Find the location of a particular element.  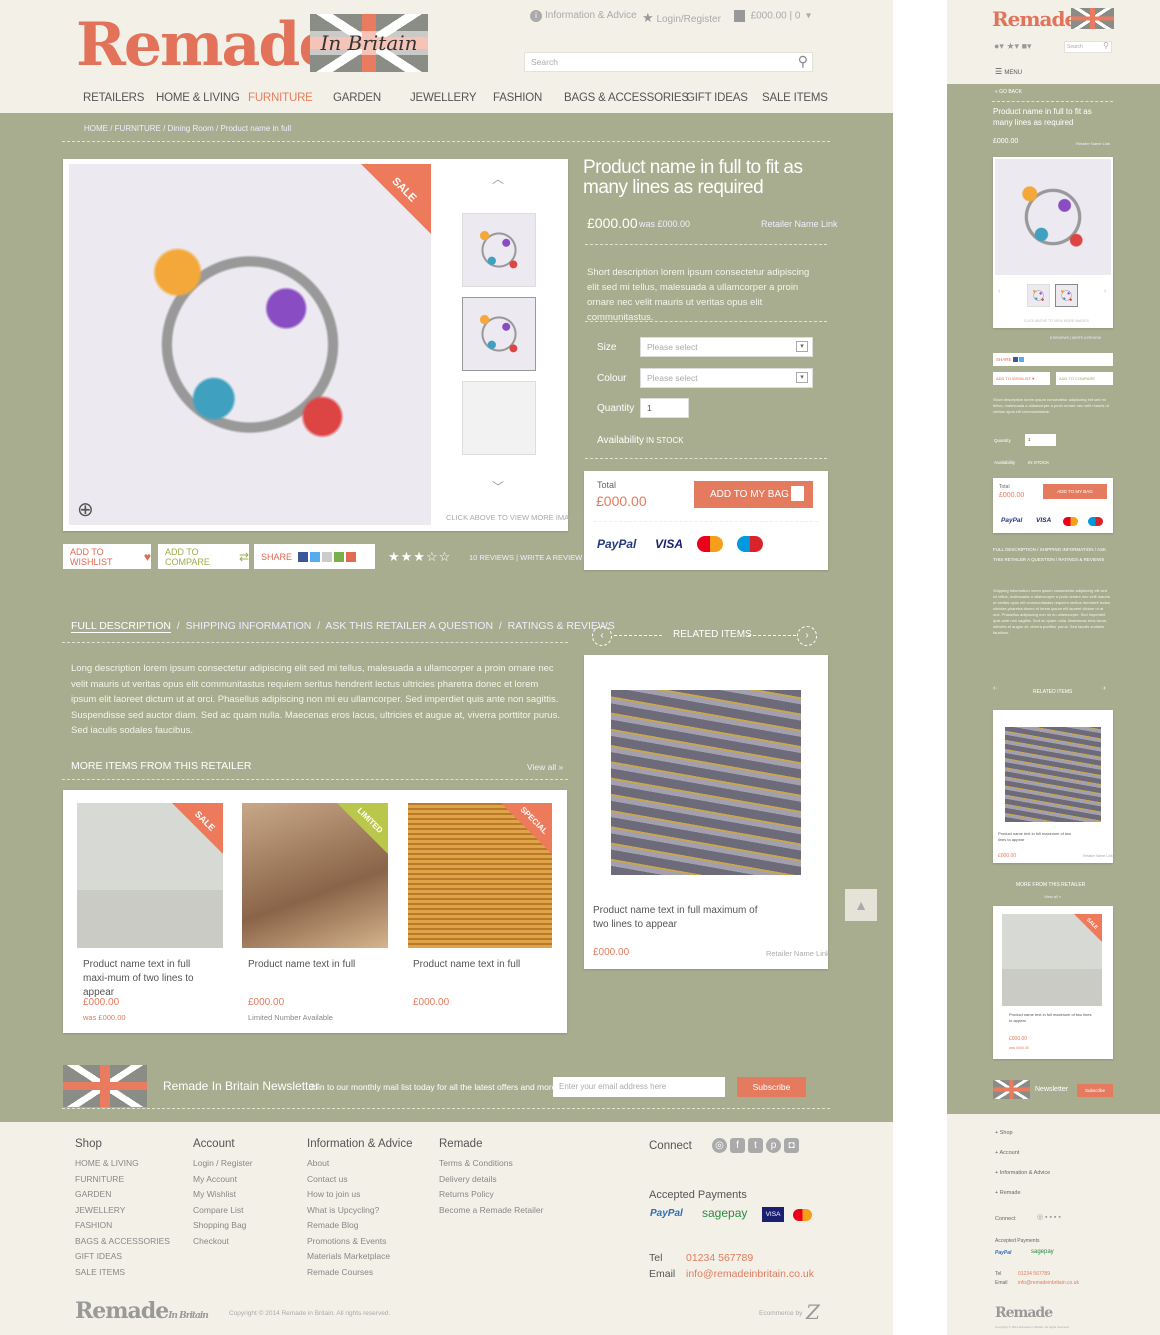

thumb-up-arrow-icon: ︿ is located at coordinates (498, 178).